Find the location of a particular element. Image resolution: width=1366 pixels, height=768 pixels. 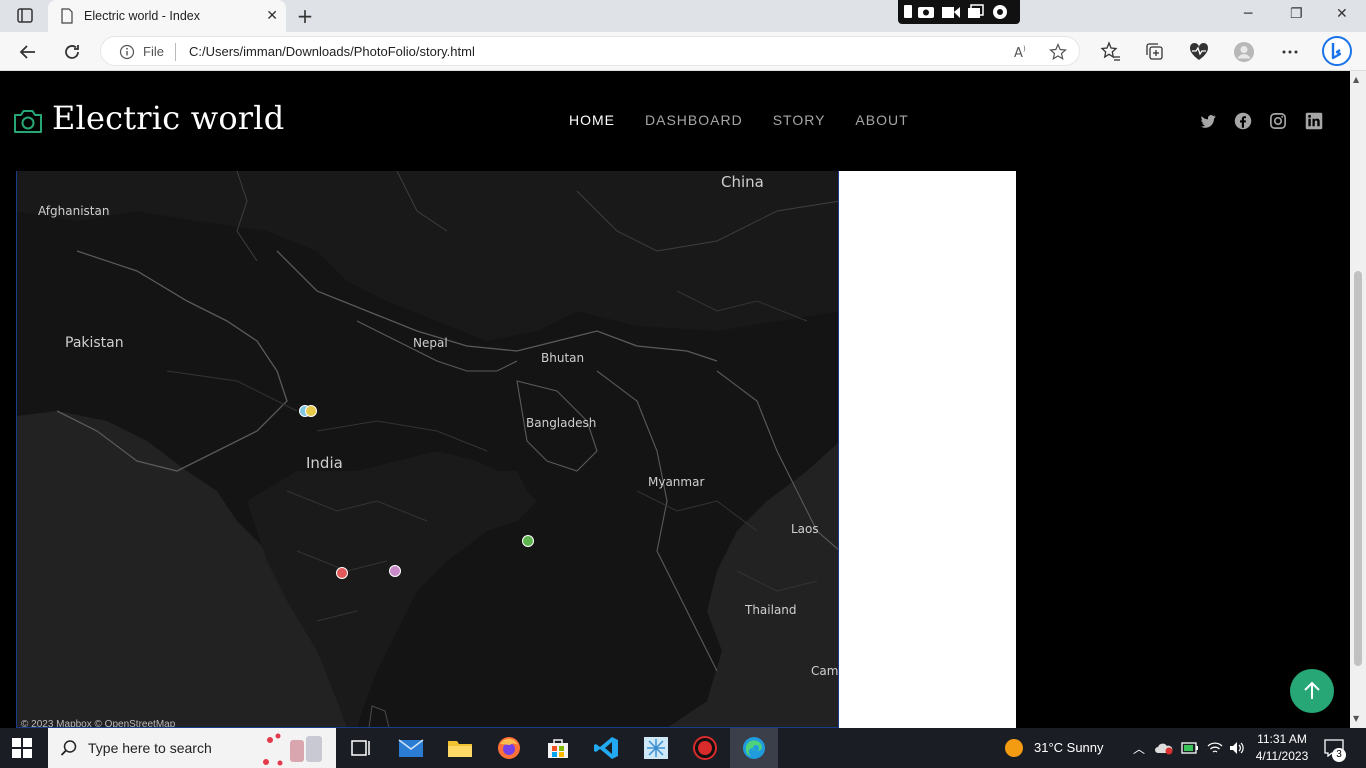

map-label-india: India is located at coordinates (324, 463).